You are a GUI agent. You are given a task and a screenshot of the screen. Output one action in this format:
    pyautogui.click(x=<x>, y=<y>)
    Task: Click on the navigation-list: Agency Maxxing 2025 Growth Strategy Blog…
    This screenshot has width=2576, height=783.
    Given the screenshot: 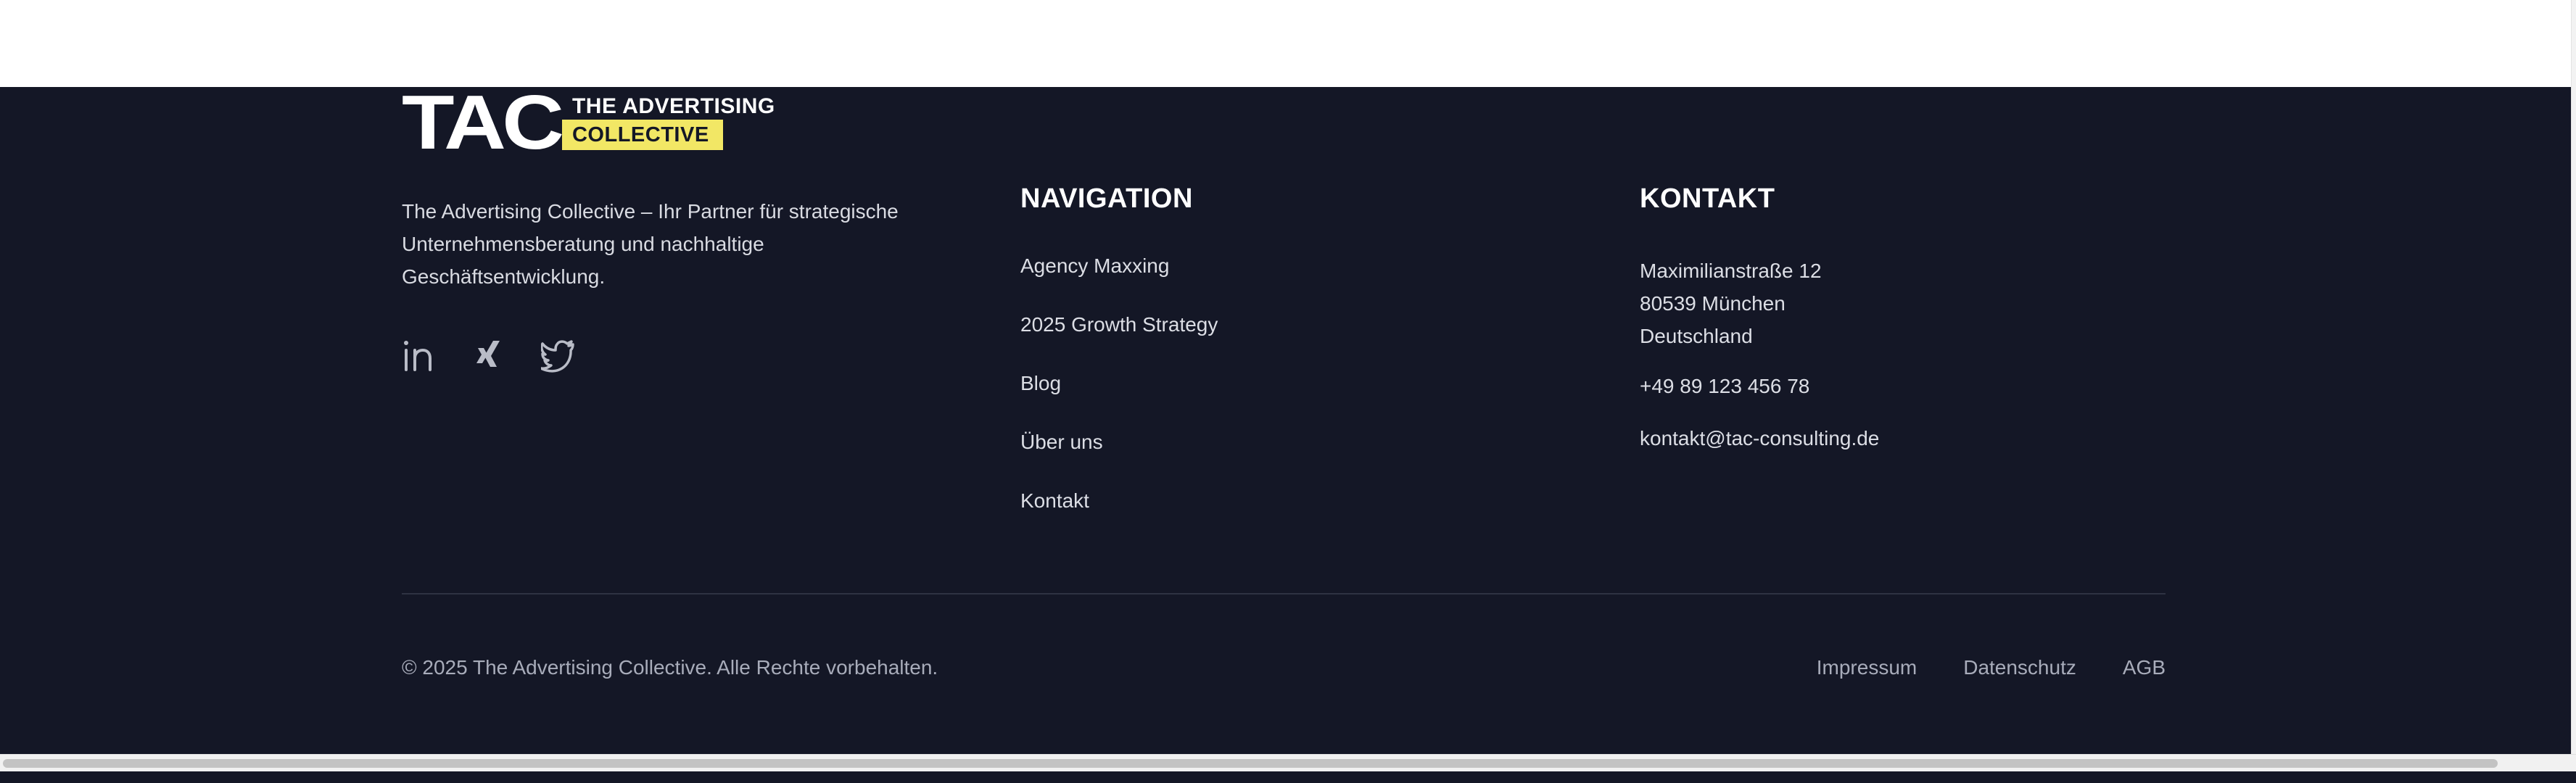 What is the action you would take?
    pyautogui.click(x=1119, y=400)
    